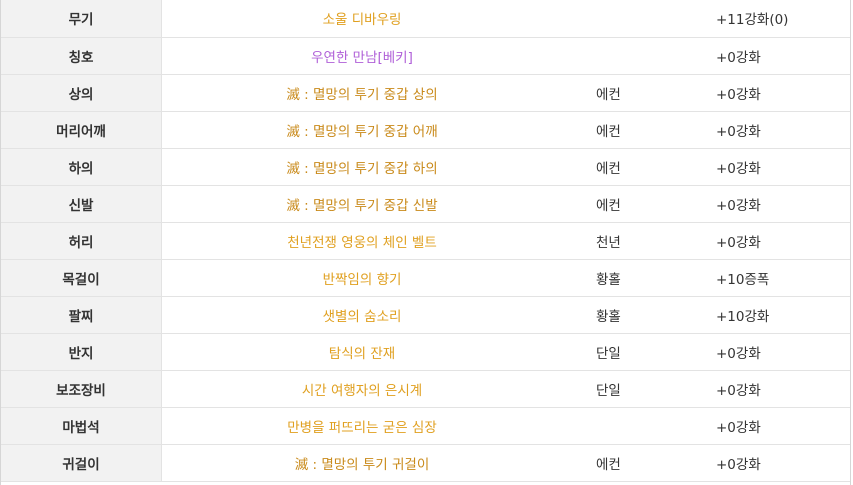 The image size is (853, 485). I want to click on table-row: 하의 滅 : 멸망의 투기 중갑 하의 에컨 +0강화, so click(425, 167).